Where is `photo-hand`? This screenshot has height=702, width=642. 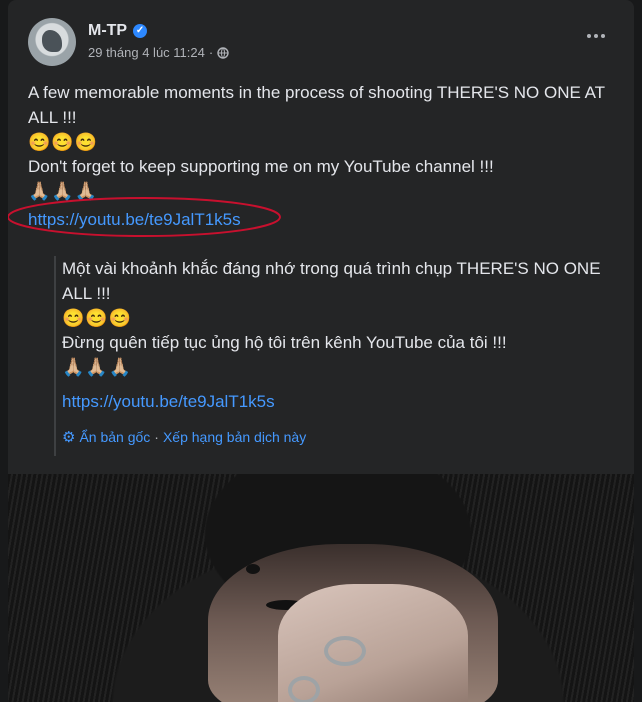
photo-hand is located at coordinates (357, 633).